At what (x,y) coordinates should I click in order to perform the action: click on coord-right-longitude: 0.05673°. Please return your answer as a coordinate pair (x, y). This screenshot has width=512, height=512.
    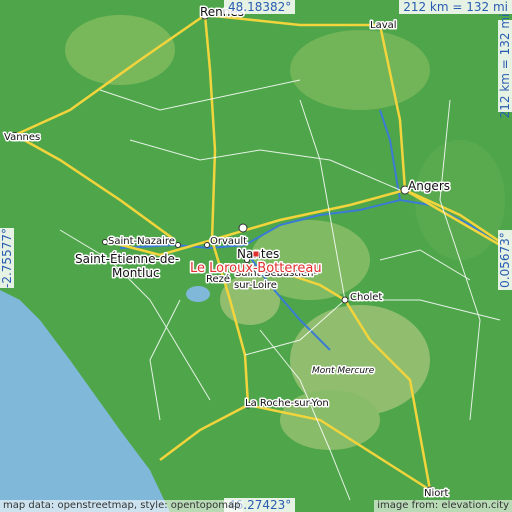
    Looking at the image, I should click on (505, 260).